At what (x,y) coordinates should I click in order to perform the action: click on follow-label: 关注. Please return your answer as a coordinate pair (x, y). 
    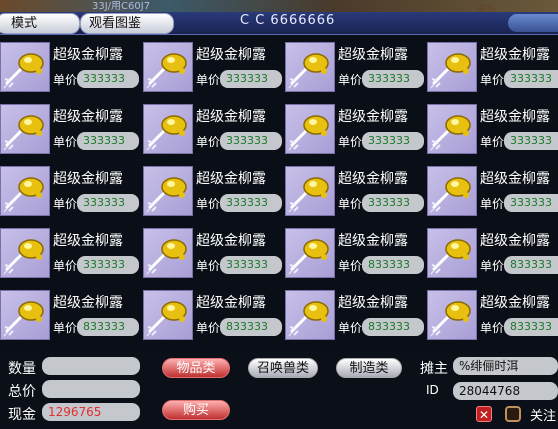
    Looking at the image, I should click on (543, 416).